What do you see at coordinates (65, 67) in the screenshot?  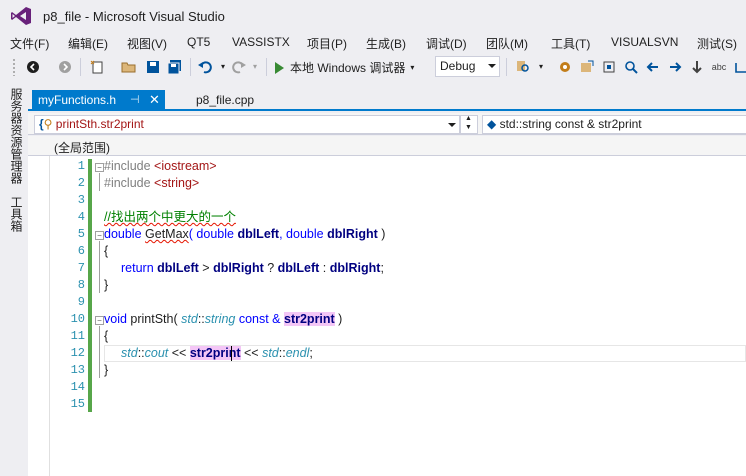 I see `navigate-forward-icon` at bounding box center [65, 67].